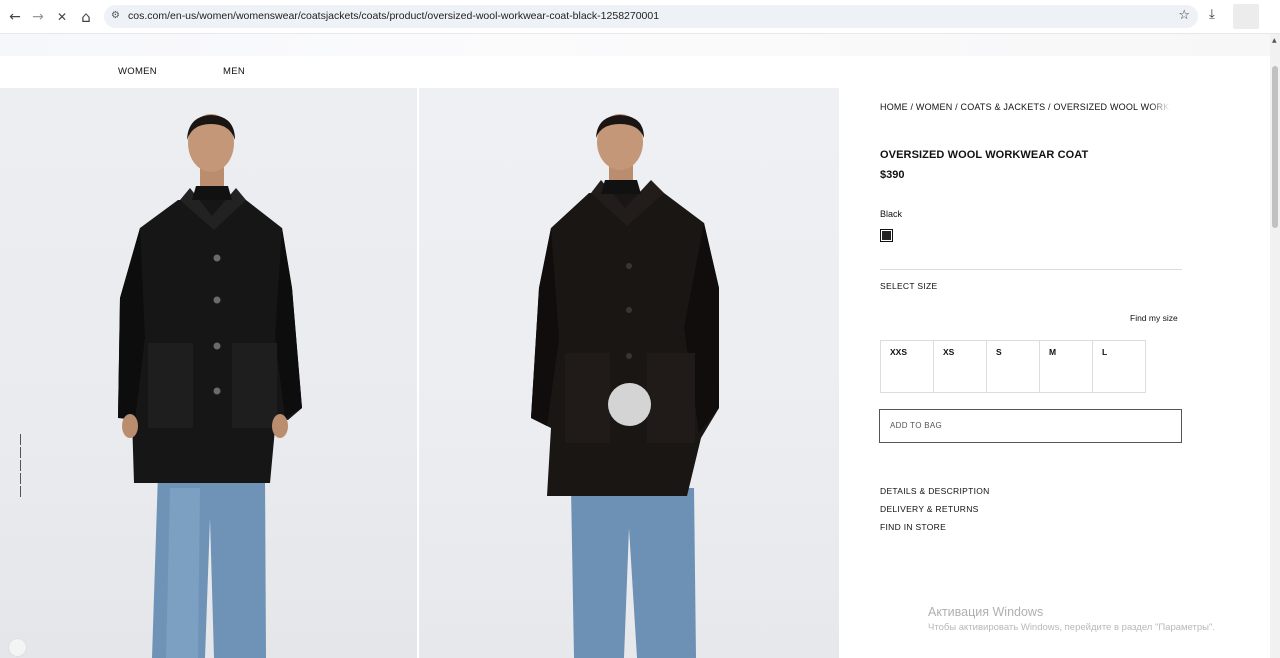  I want to click on product-title: OVERSIZED WOOL WORKWEAR COAT, so click(984, 155).